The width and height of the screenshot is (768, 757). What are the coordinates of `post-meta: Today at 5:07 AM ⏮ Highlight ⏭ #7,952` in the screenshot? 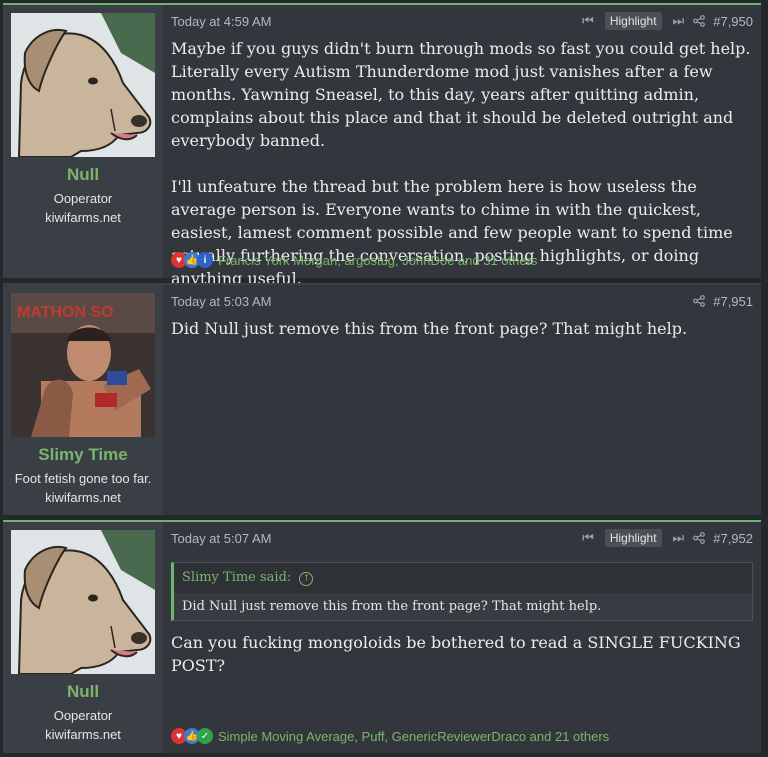 It's located at (462, 538).